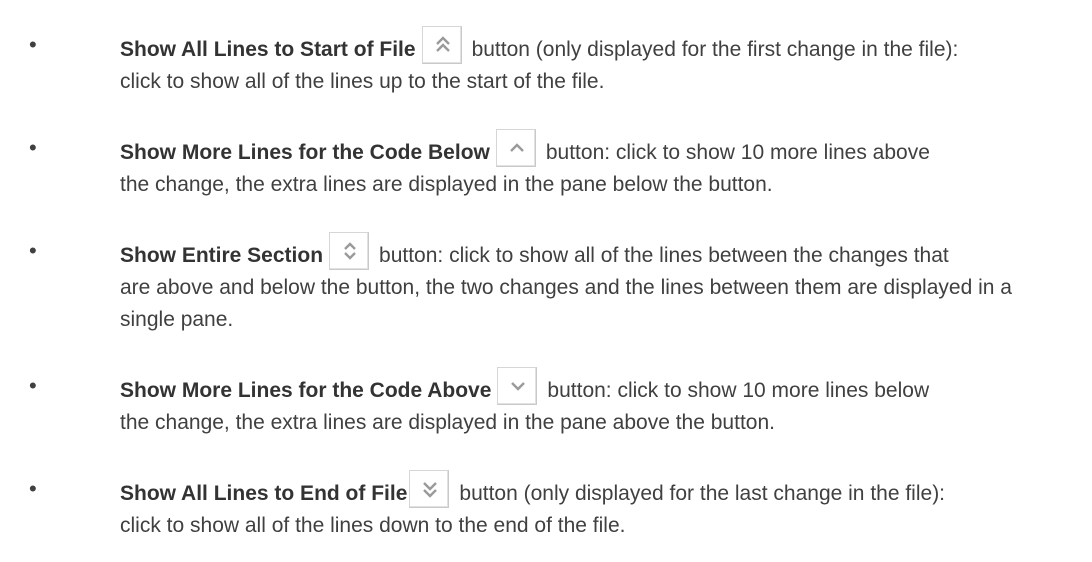 This screenshot has width=1092, height=562. I want to click on show-more-lines-above-button, so click(517, 386).